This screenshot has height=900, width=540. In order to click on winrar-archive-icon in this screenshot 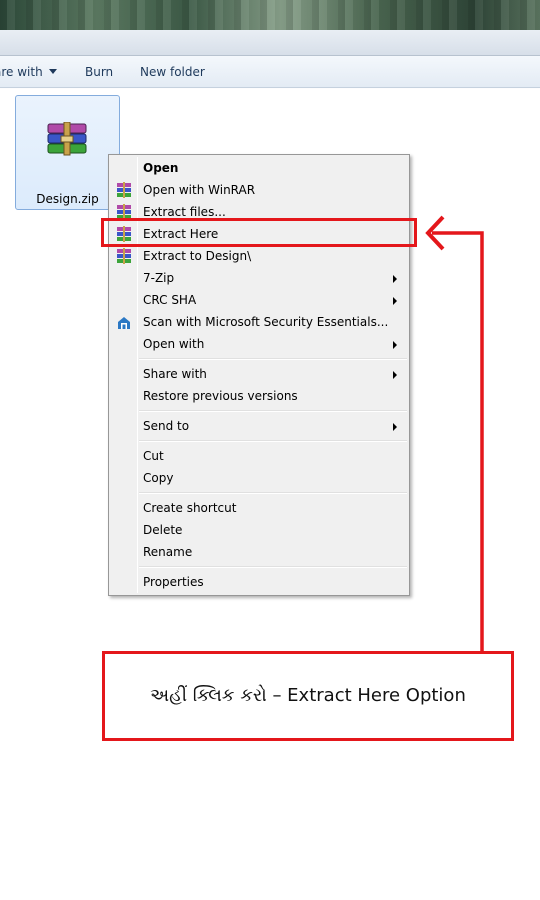, I will do `click(67, 139)`.